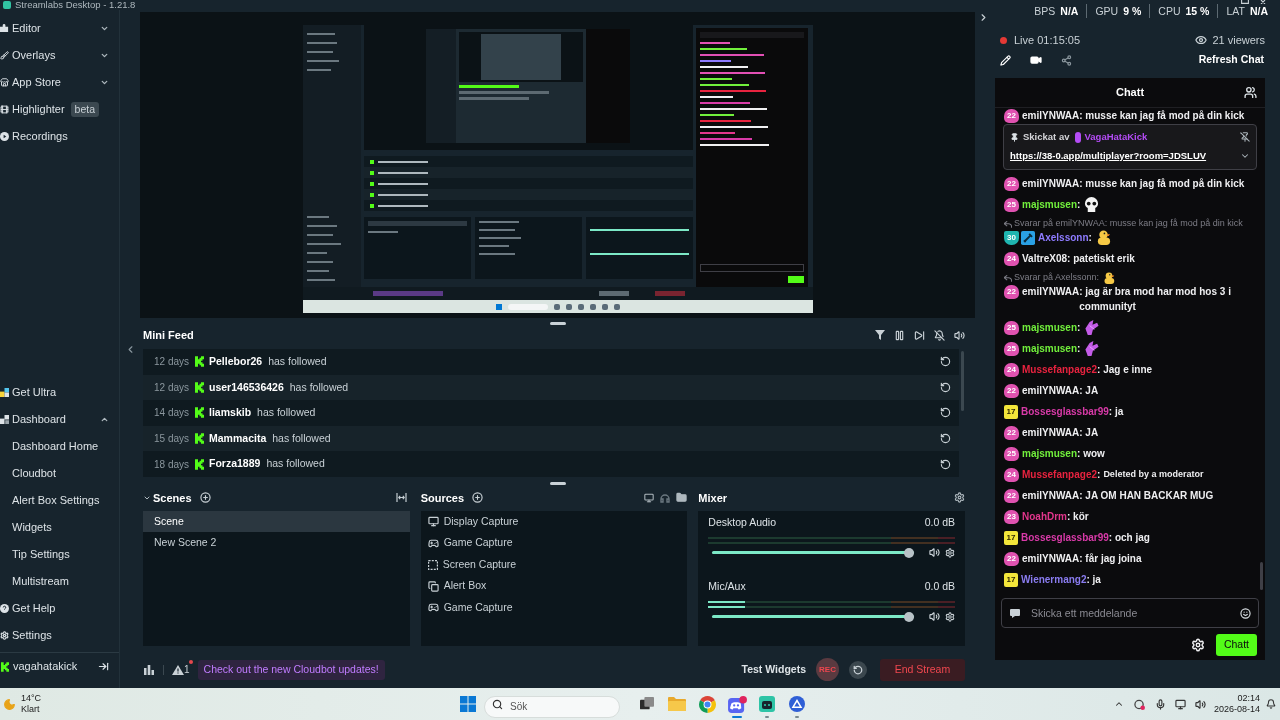  Describe the element at coordinates (647, 704) in the screenshot. I see `task-view-icon` at that location.